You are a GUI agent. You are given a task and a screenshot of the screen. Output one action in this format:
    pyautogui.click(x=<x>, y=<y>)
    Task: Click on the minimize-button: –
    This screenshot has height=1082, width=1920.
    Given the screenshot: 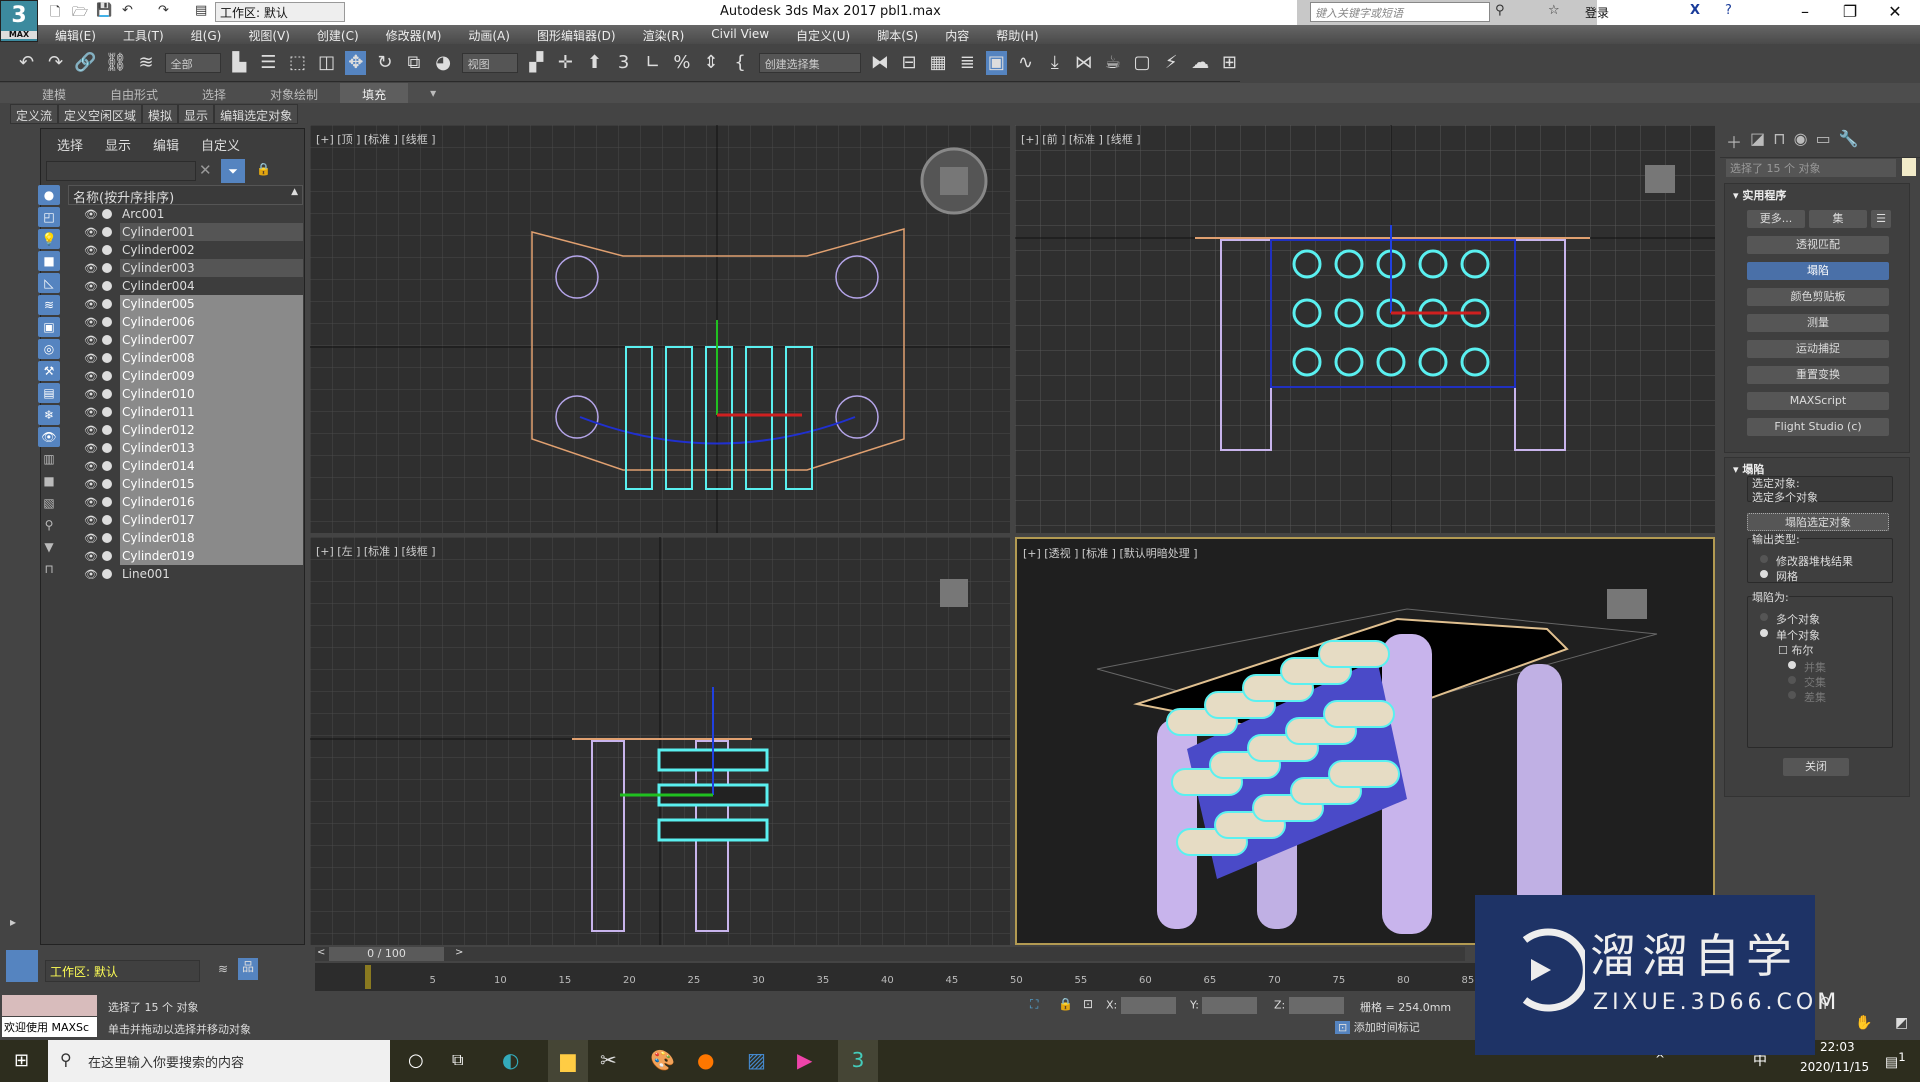 What is the action you would take?
    pyautogui.click(x=1805, y=11)
    